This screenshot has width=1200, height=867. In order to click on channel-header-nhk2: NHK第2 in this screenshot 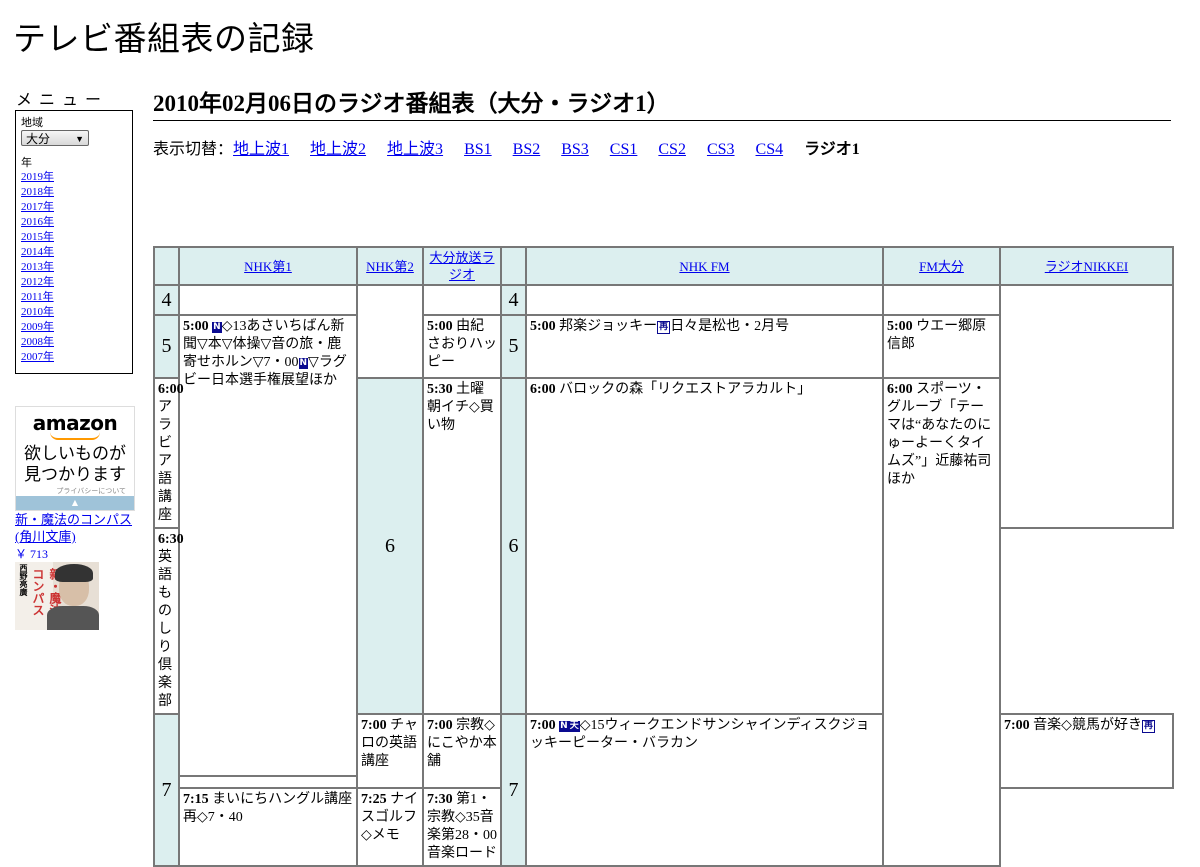, I will do `click(390, 266)`.